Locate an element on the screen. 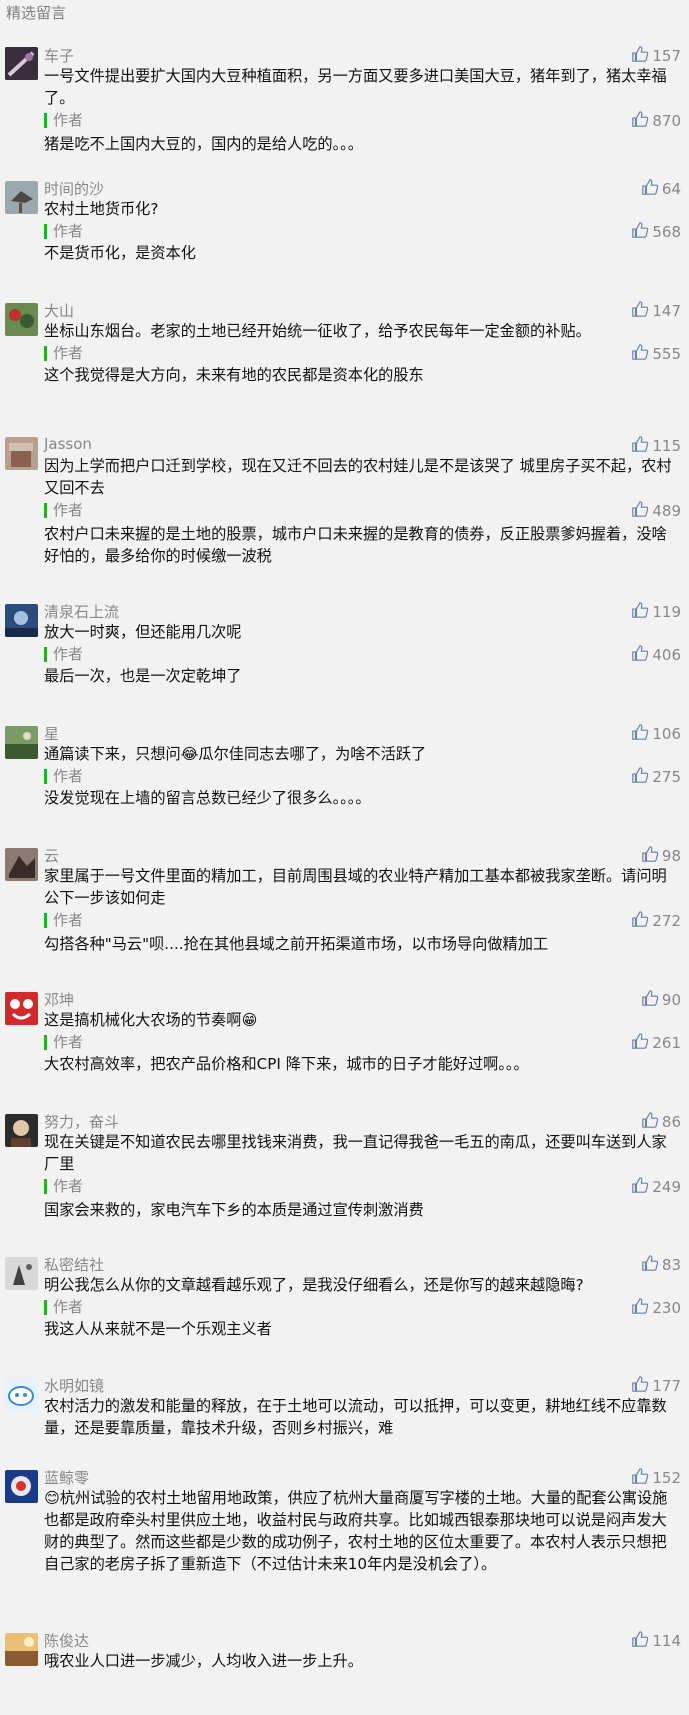 The height and width of the screenshot is (1715, 689). like-button: 98 is located at coordinates (661, 856).